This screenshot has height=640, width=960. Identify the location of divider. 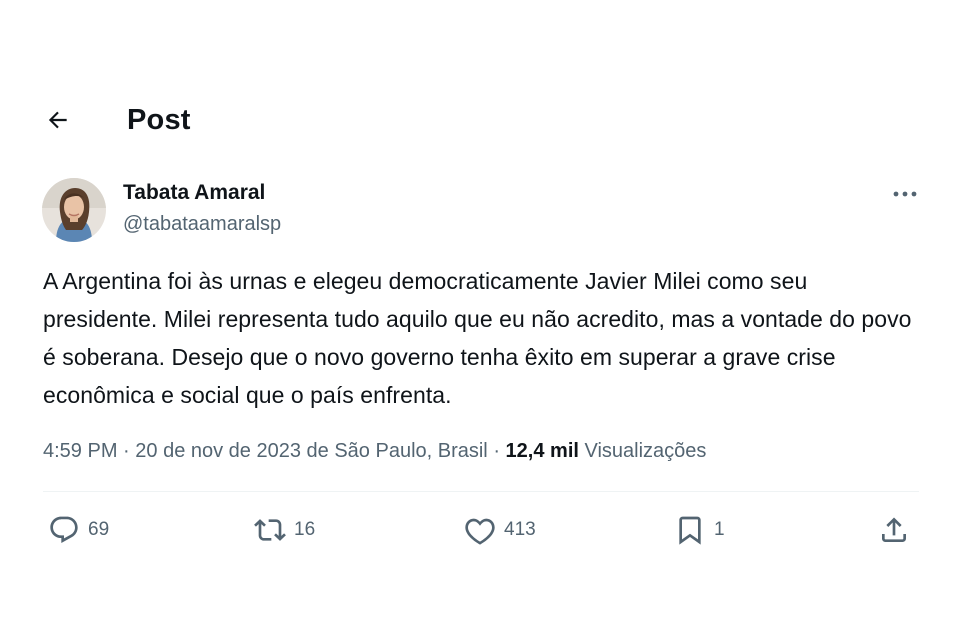
(481, 491).